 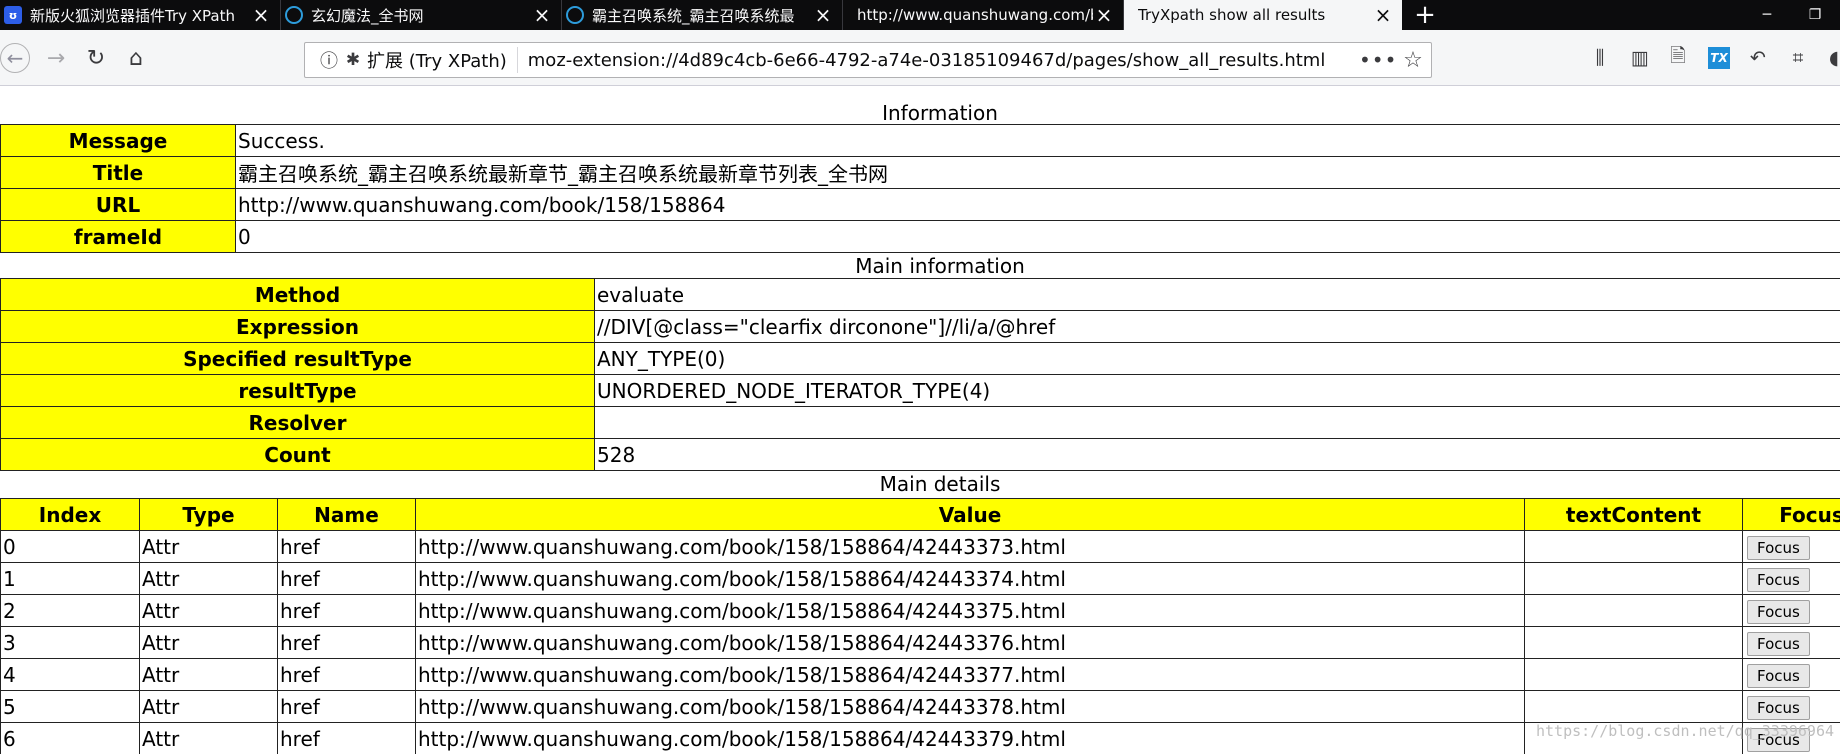 What do you see at coordinates (1758, 58) in the screenshot?
I see `undo-arrow-icon: ↶` at bounding box center [1758, 58].